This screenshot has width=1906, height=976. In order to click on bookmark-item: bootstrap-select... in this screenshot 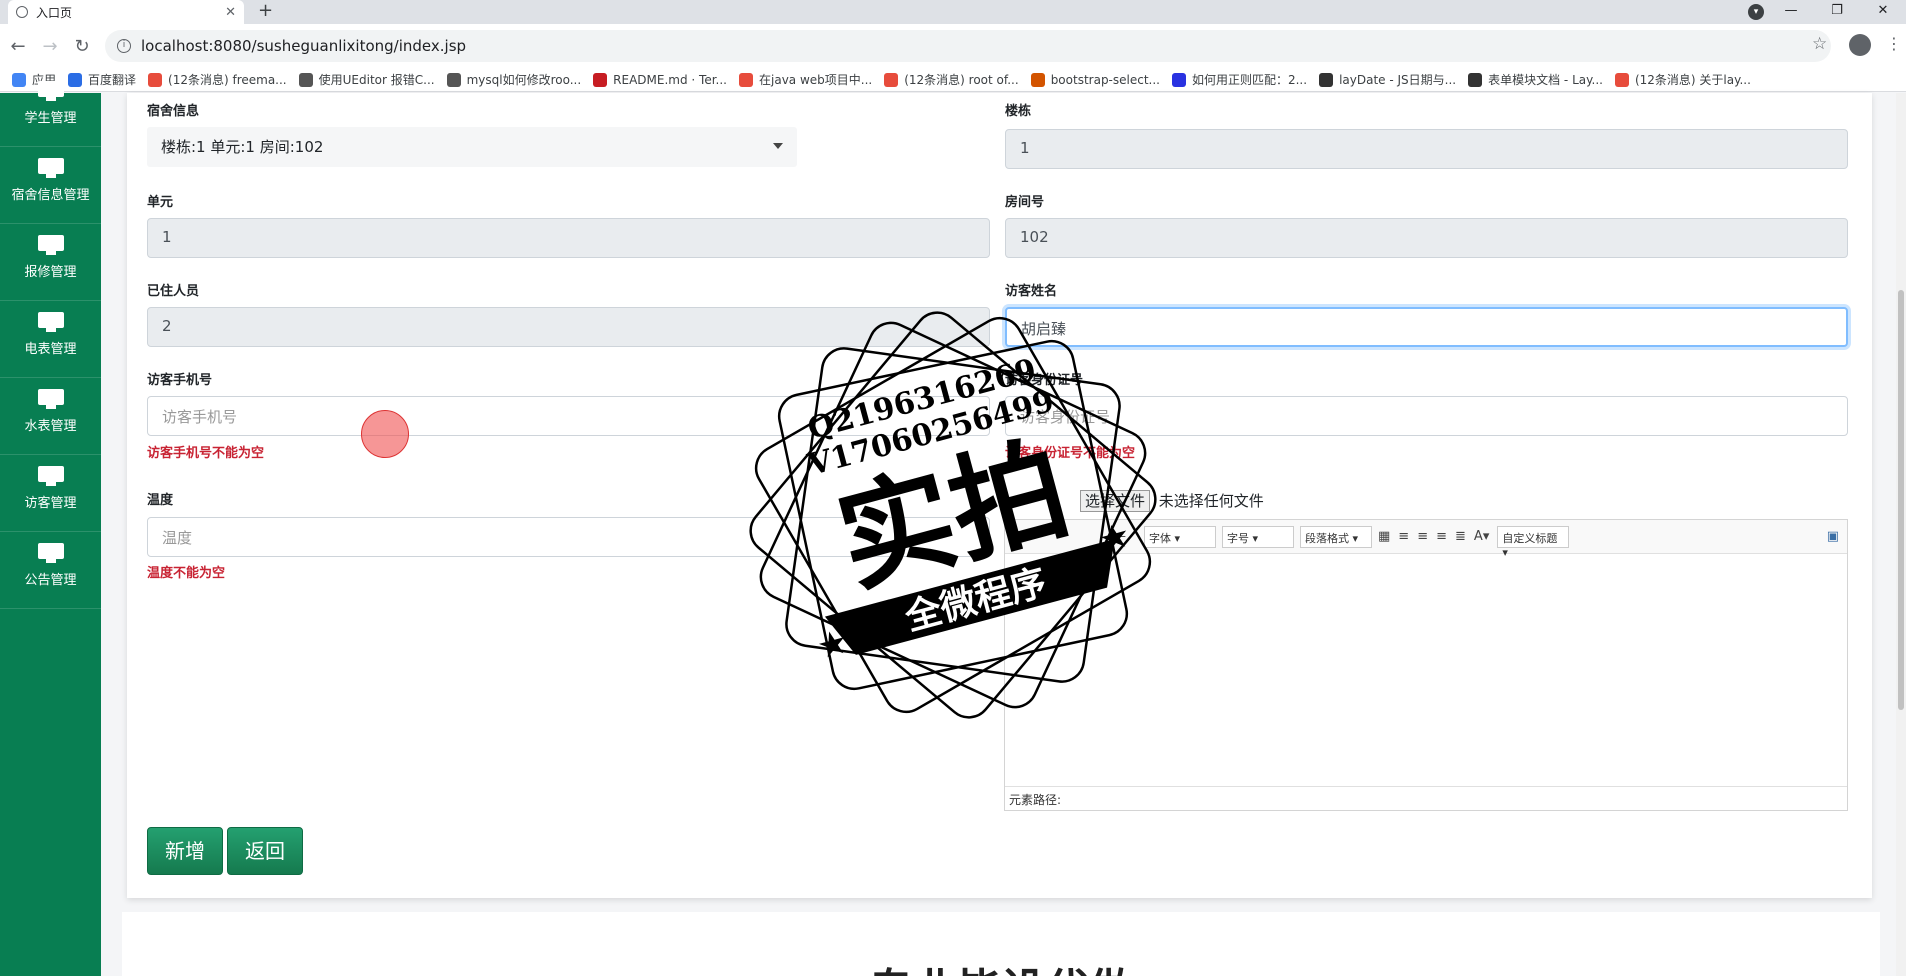, I will do `click(1095, 79)`.